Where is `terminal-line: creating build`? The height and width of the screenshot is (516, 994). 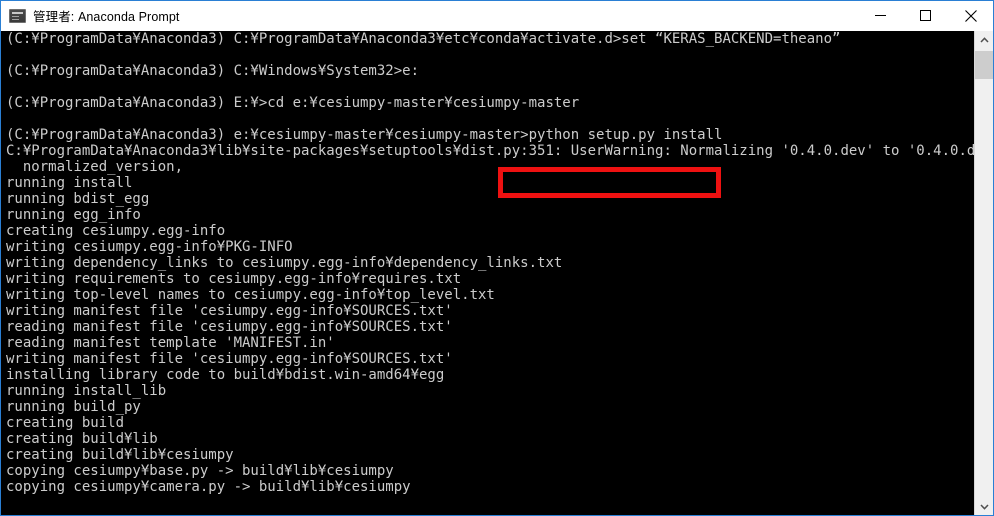 terminal-line: creating build is located at coordinates (65, 423).